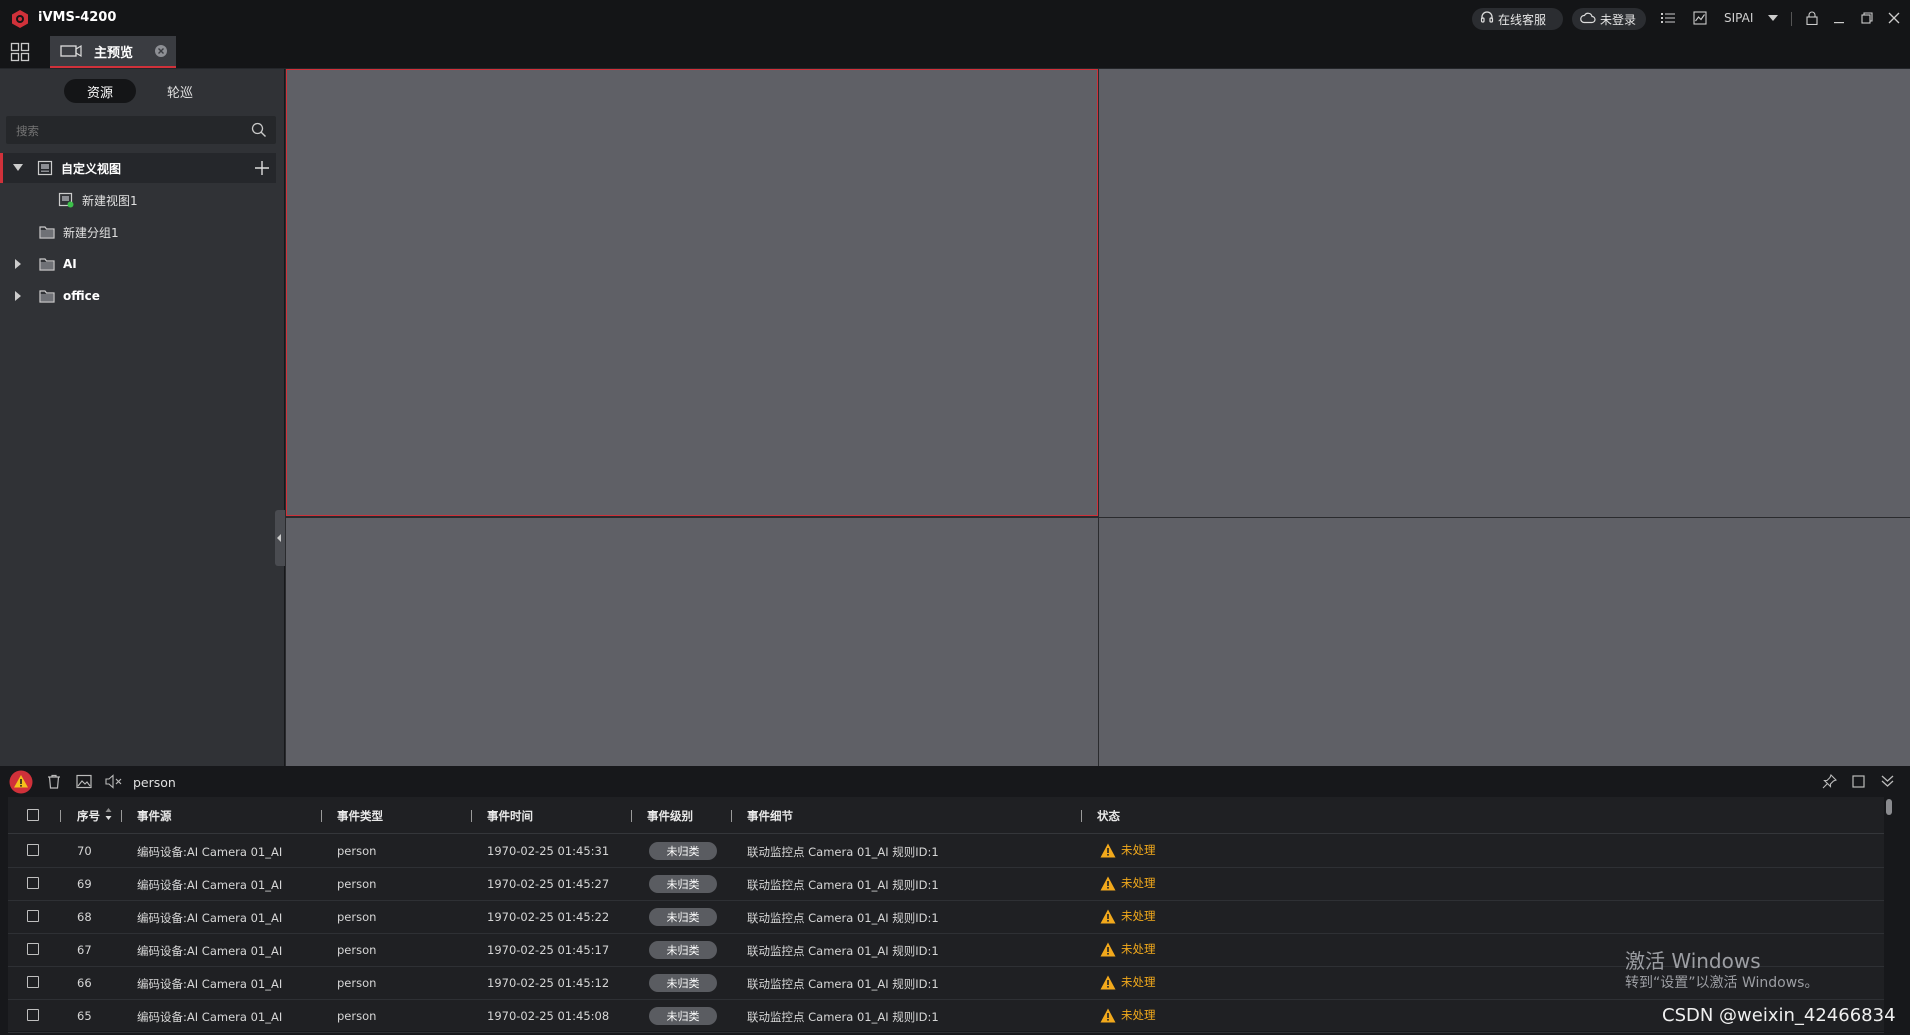 The width and height of the screenshot is (1910, 1035). What do you see at coordinates (548, 851) in the screenshot?
I see `cell-time: 1970-02-25 01:45:31` at bounding box center [548, 851].